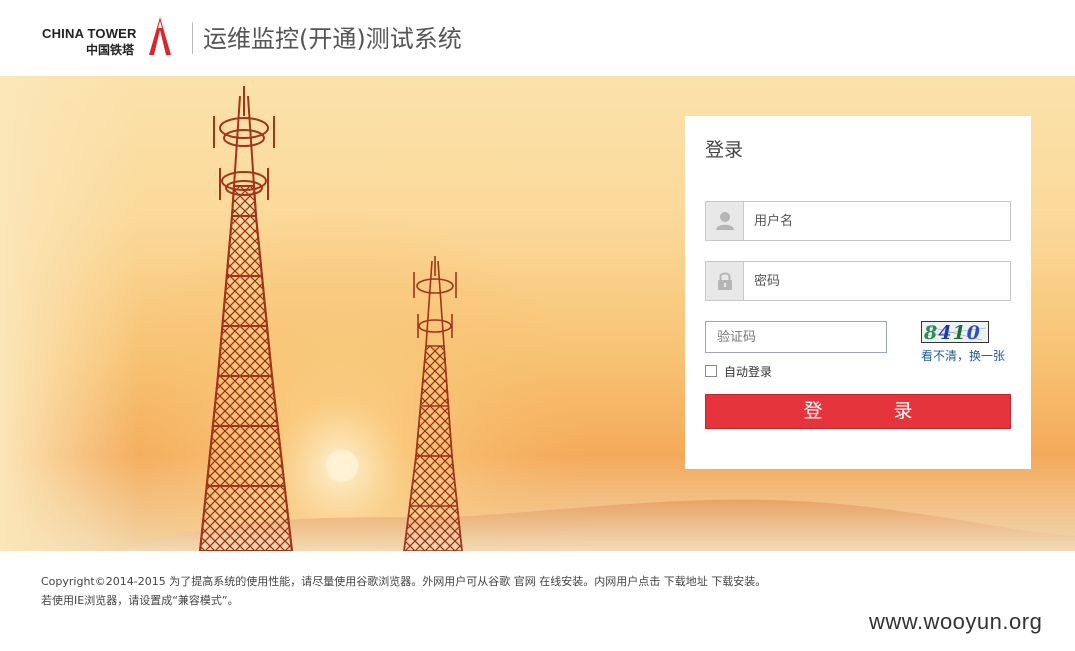  What do you see at coordinates (160, 36) in the screenshot?
I see `tower-logo-icon` at bounding box center [160, 36].